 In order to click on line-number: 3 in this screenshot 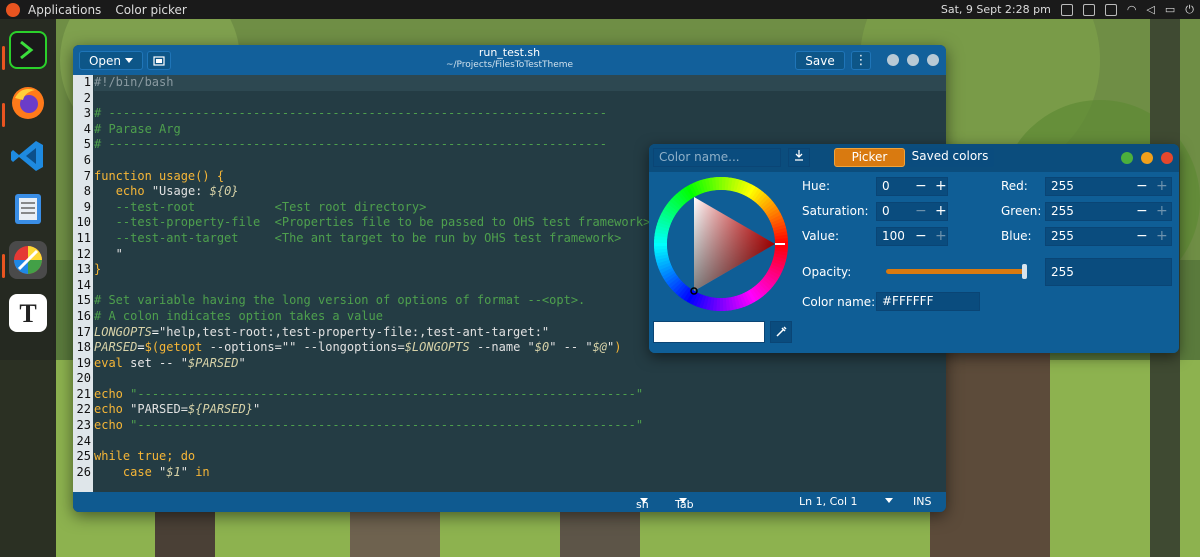, I will do `click(87, 113)`.